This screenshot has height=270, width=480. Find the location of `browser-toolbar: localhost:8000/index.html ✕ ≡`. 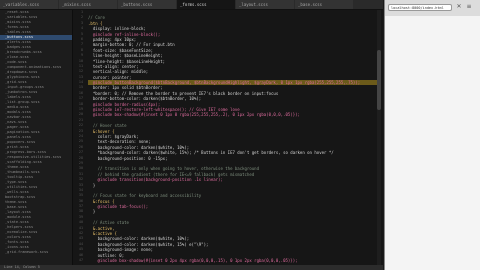

browser-toolbar: localhost:8000/index.html ✕ ≡ is located at coordinates (432, 8).